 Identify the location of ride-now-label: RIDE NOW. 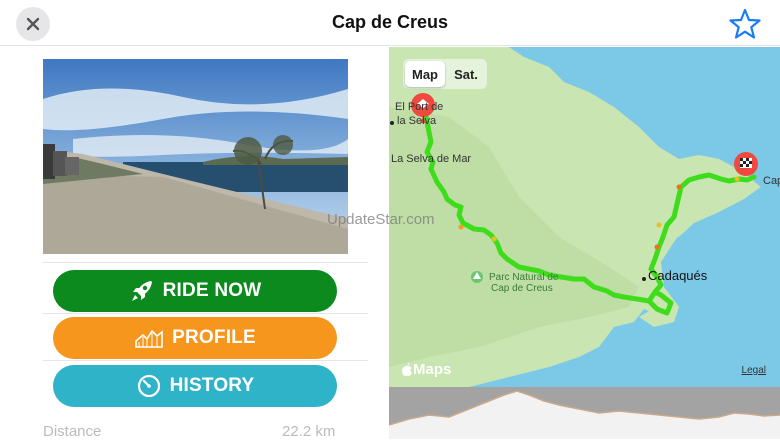
(212, 290).